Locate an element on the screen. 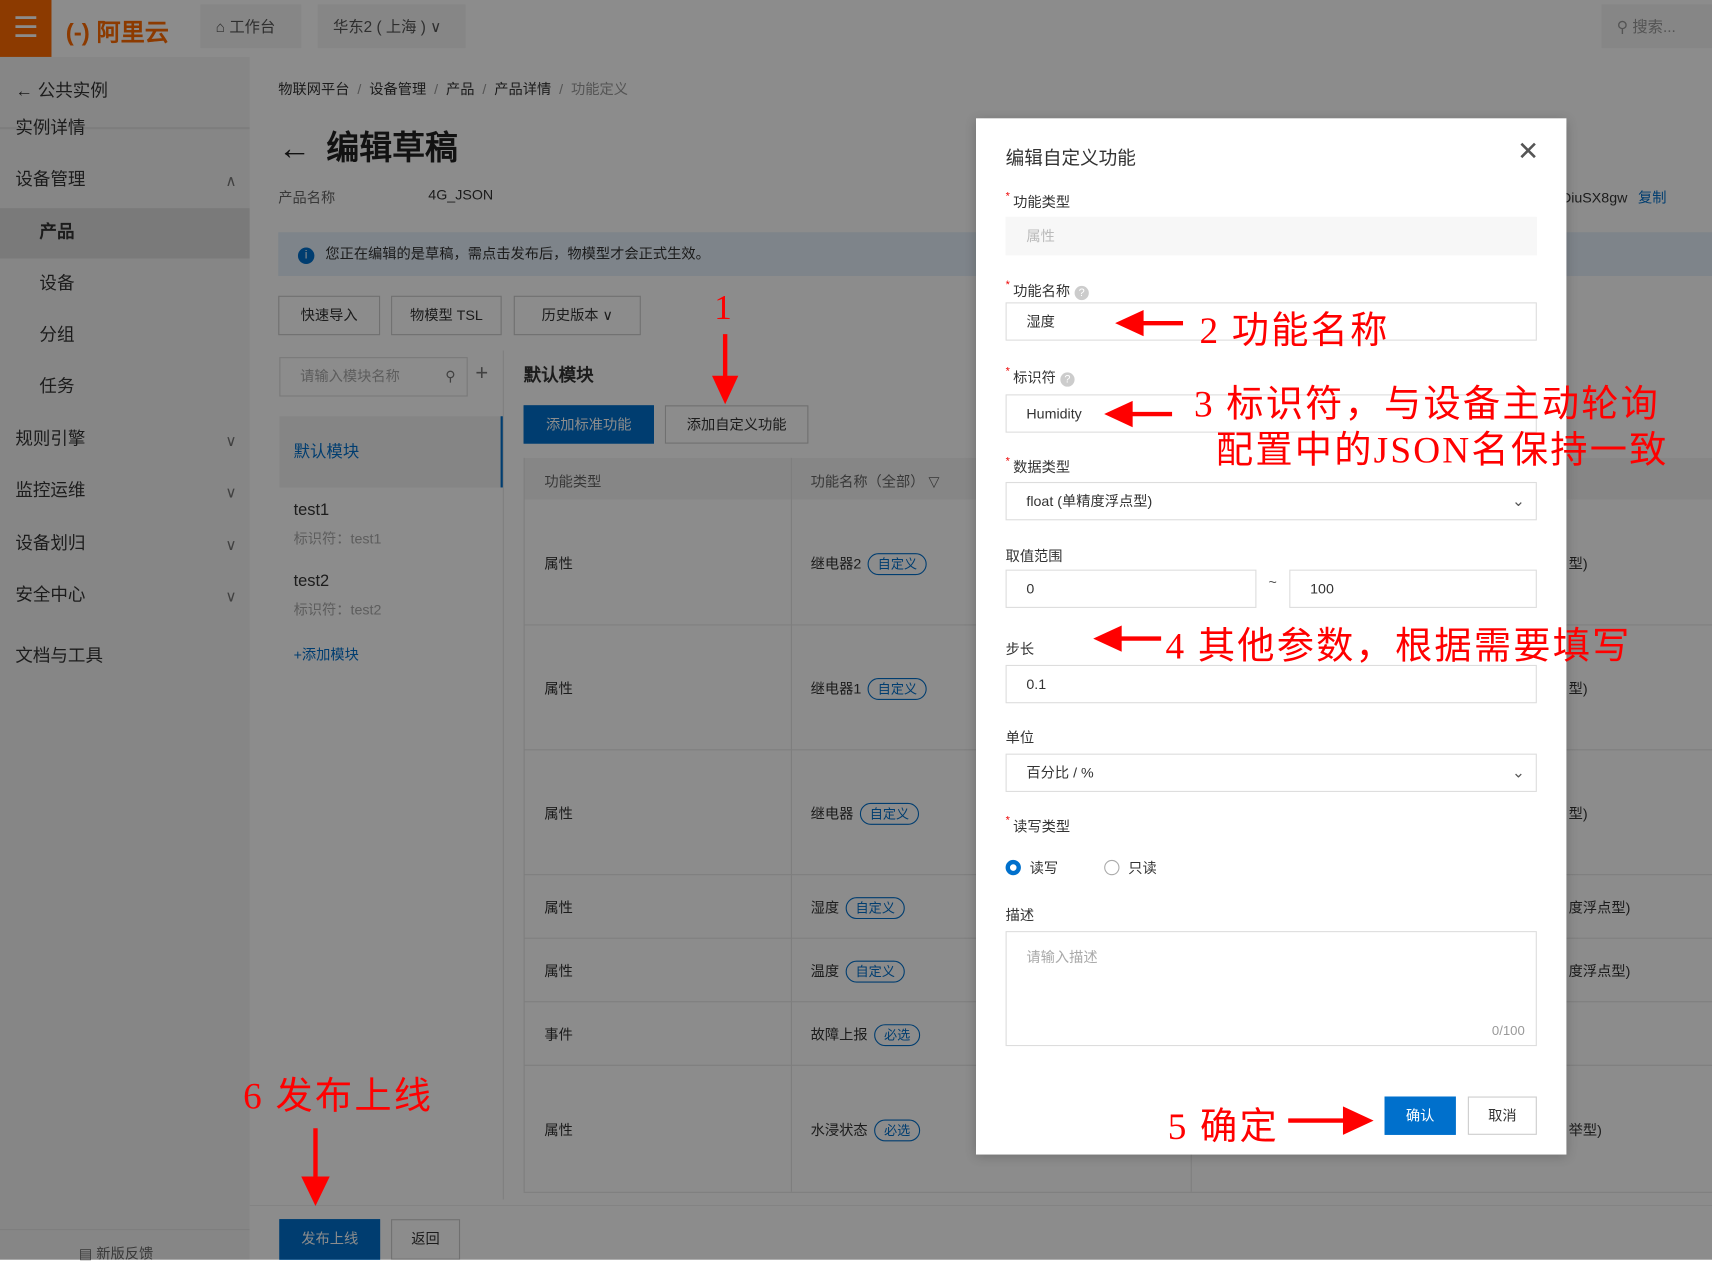 Image resolution: width=1712 pixels, height=1263 pixels. radio-read-only: 只读 is located at coordinates (1130, 867).